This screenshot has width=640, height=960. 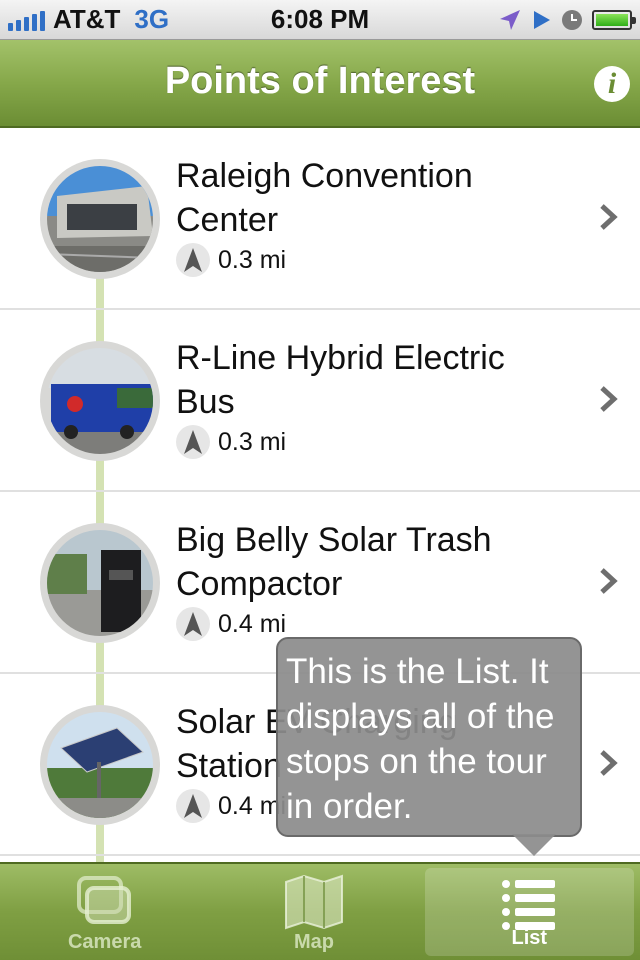 What do you see at coordinates (529, 905) in the screenshot?
I see `list-icon` at bounding box center [529, 905].